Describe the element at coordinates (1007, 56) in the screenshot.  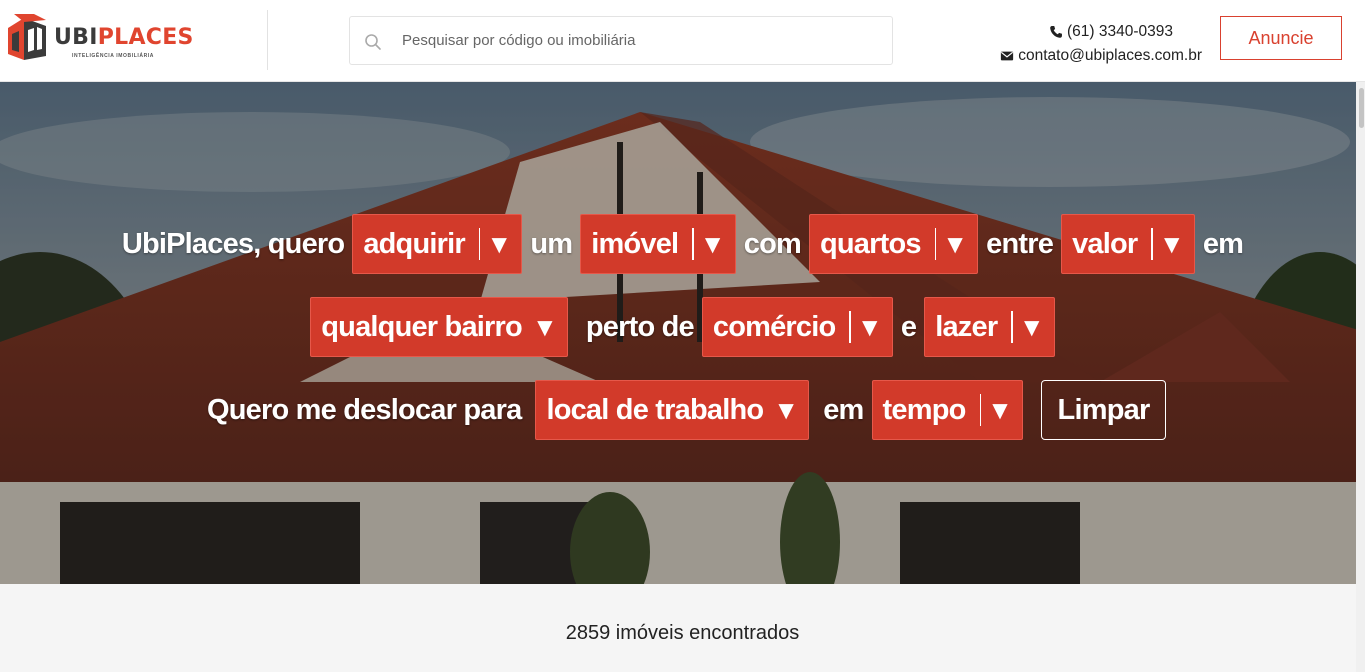
I see `envelope-icon` at that location.